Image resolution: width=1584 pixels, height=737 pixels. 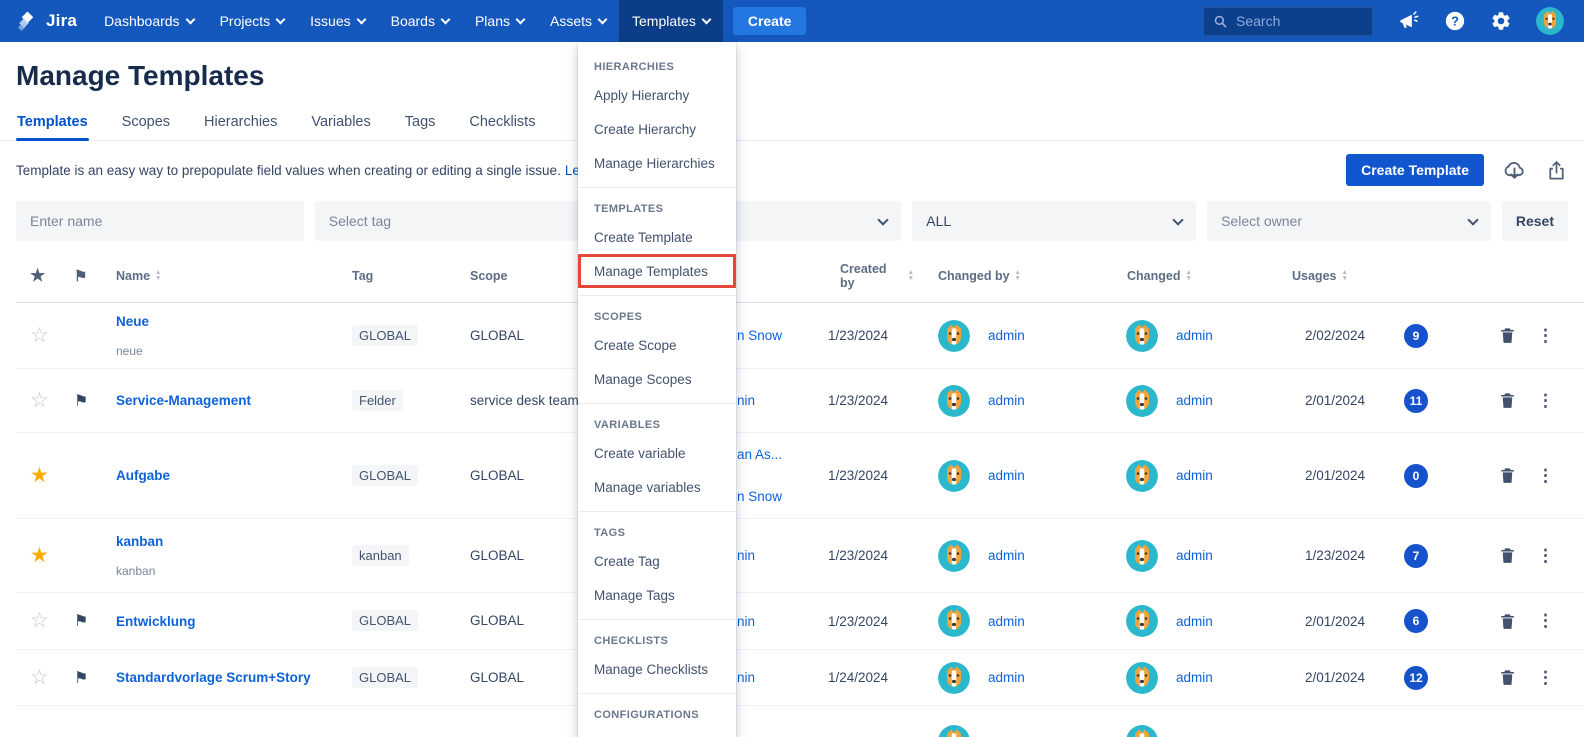 What do you see at coordinates (1550, 21) in the screenshot?
I see `user-avatar` at bounding box center [1550, 21].